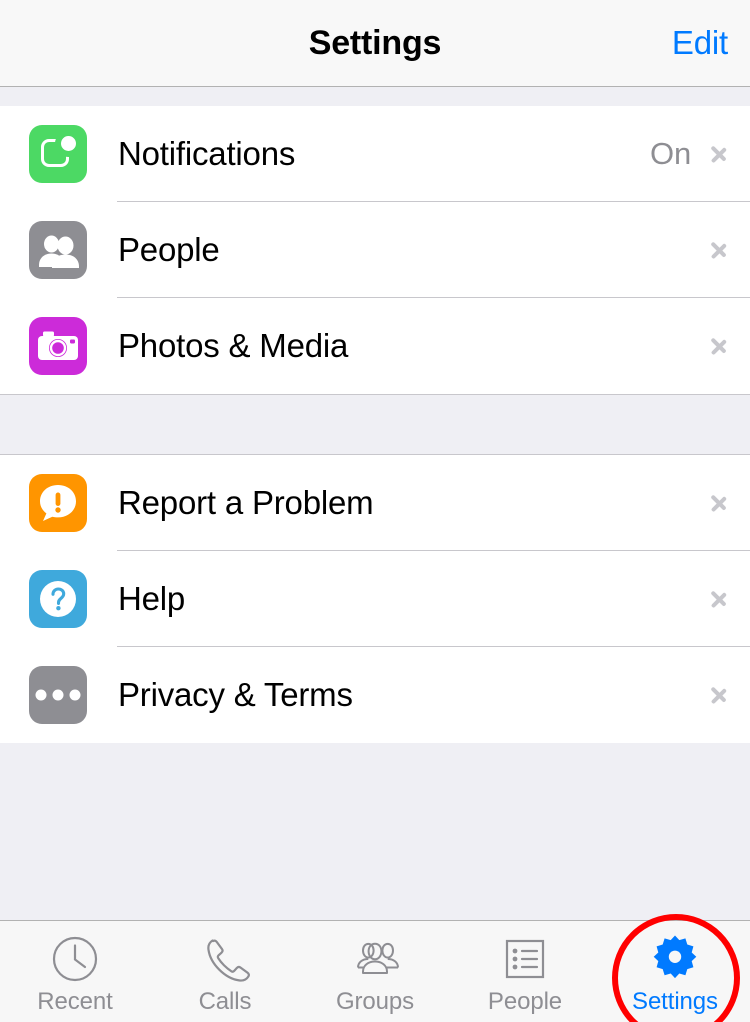  What do you see at coordinates (58, 346) in the screenshot?
I see `camera-icon` at bounding box center [58, 346].